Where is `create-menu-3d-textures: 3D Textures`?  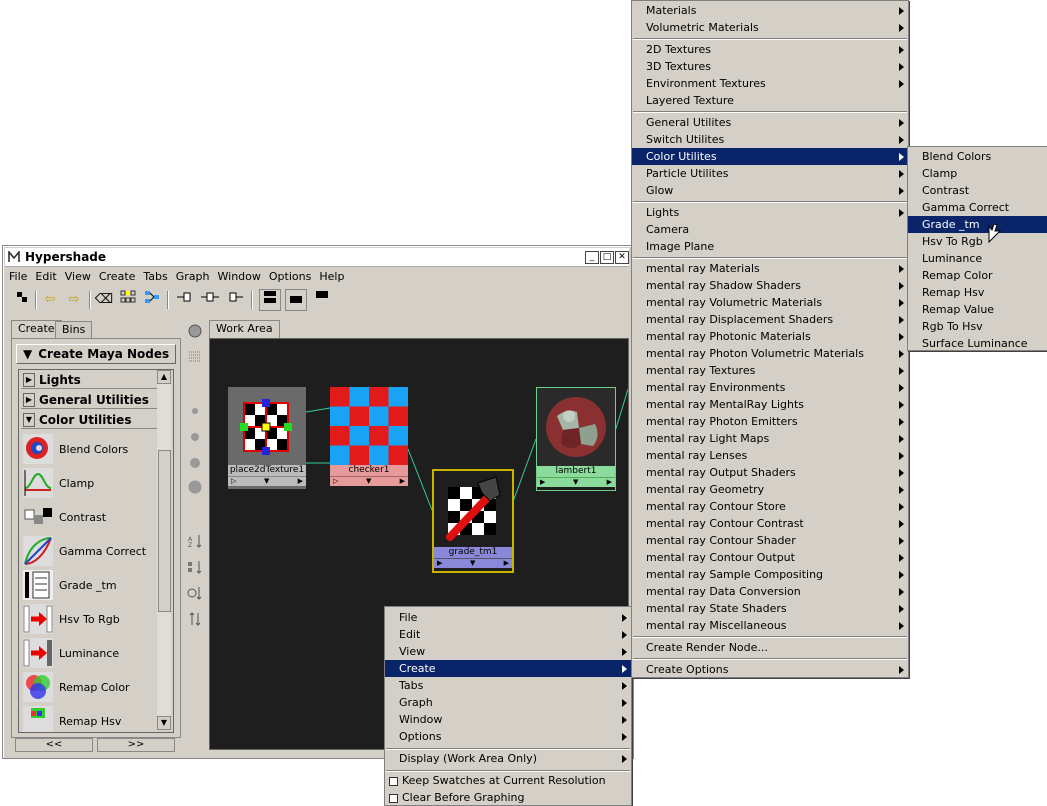 create-menu-3d-textures: 3D Textures is located at coordinates (770, 66).